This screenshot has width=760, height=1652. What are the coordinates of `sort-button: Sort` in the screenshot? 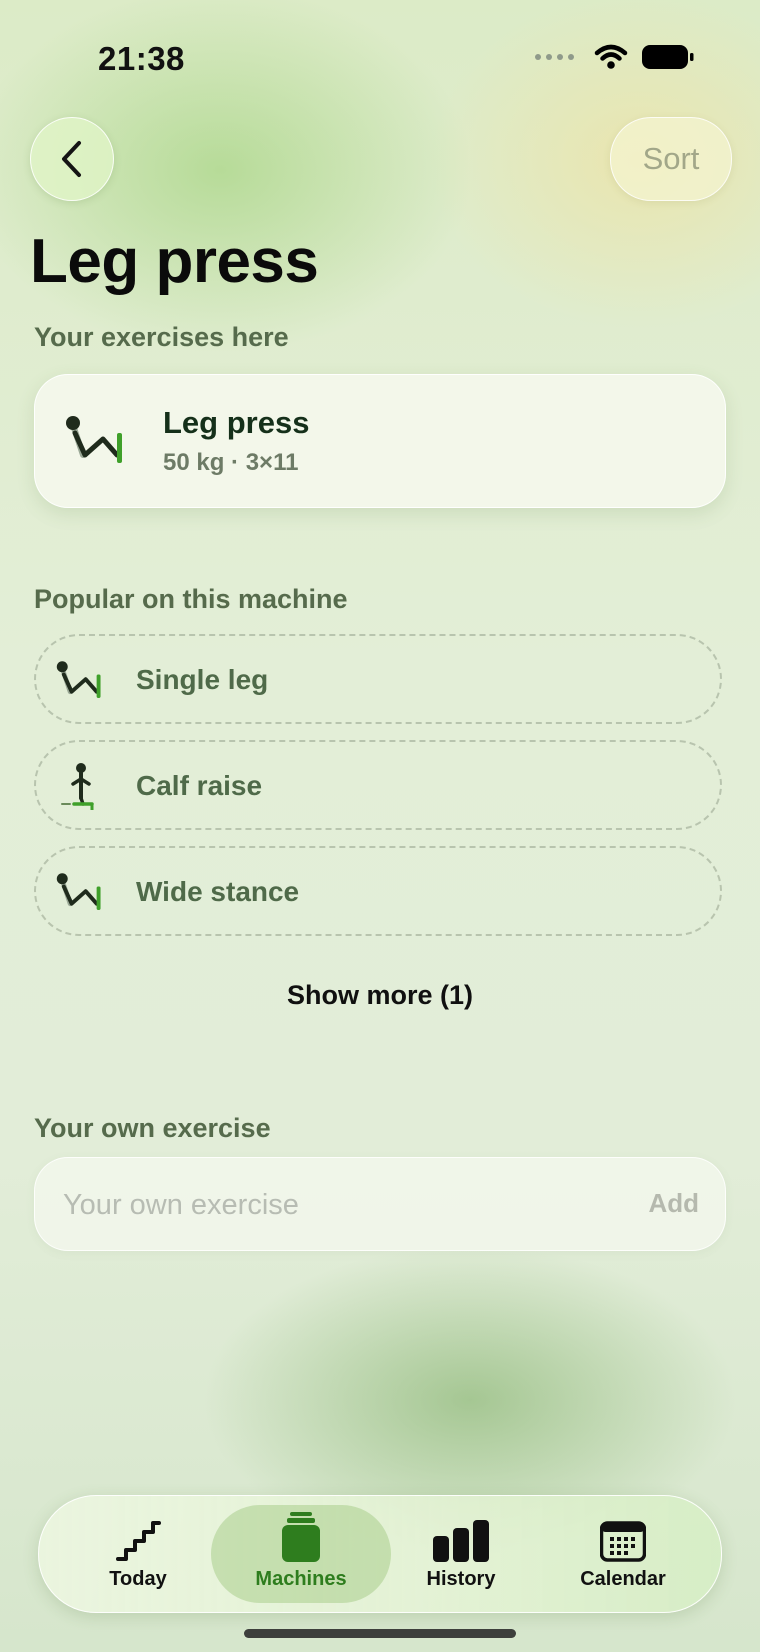 It's located at (671, 159).